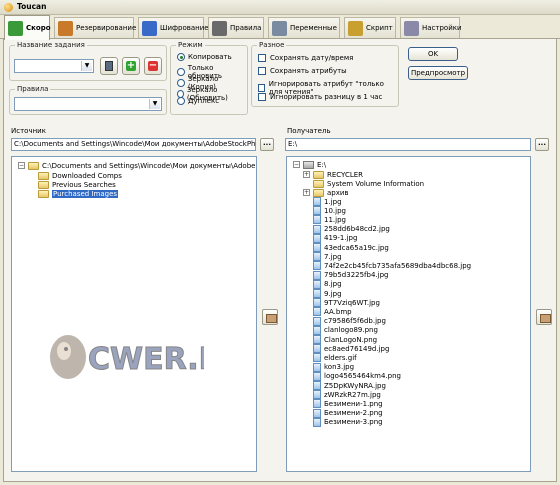 The width and height of the screenshot is (560, 485). I want to click on job-name-legend: Название задания, so click(51, 45).